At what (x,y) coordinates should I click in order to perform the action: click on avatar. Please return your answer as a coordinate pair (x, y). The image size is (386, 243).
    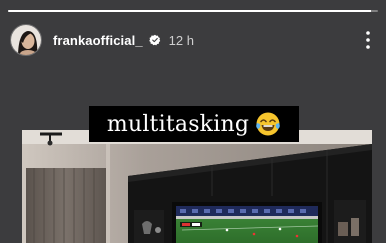
    Looking at the image, I should click on (26, 40).